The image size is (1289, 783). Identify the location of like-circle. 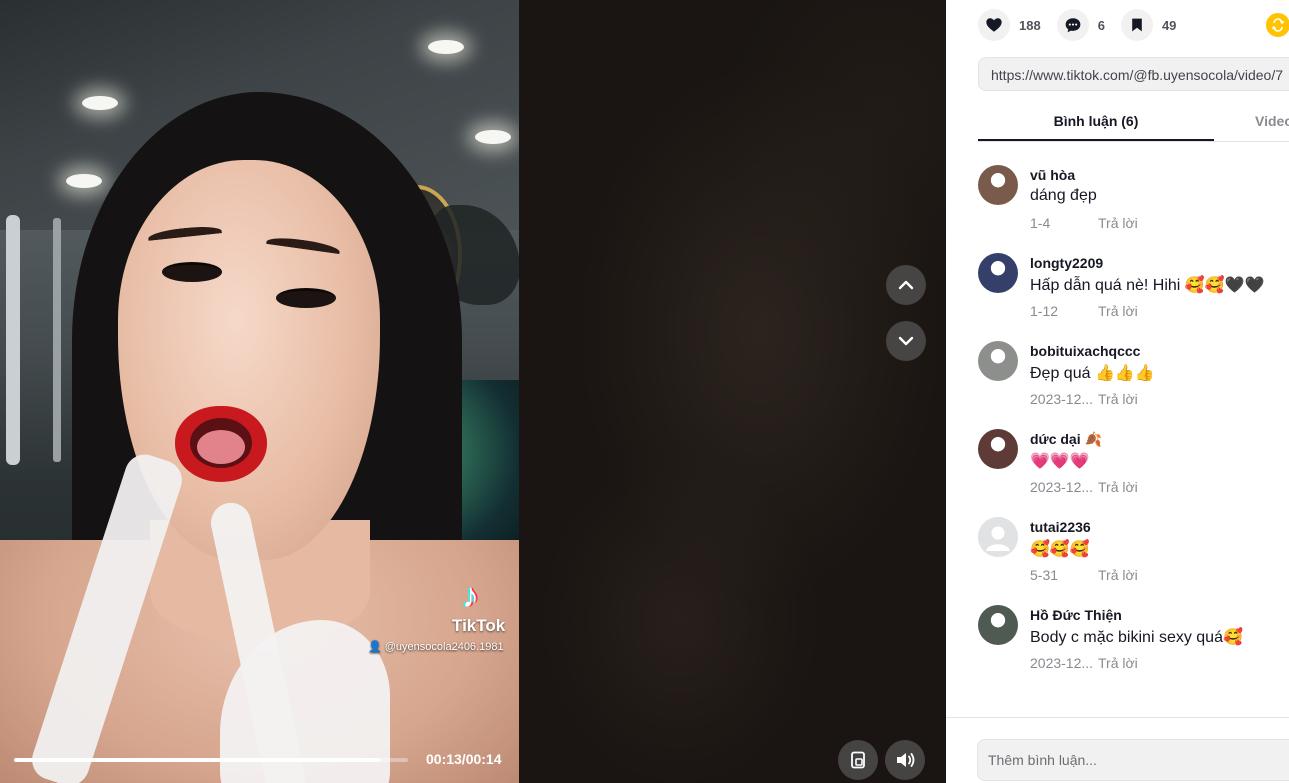
(994, 25).